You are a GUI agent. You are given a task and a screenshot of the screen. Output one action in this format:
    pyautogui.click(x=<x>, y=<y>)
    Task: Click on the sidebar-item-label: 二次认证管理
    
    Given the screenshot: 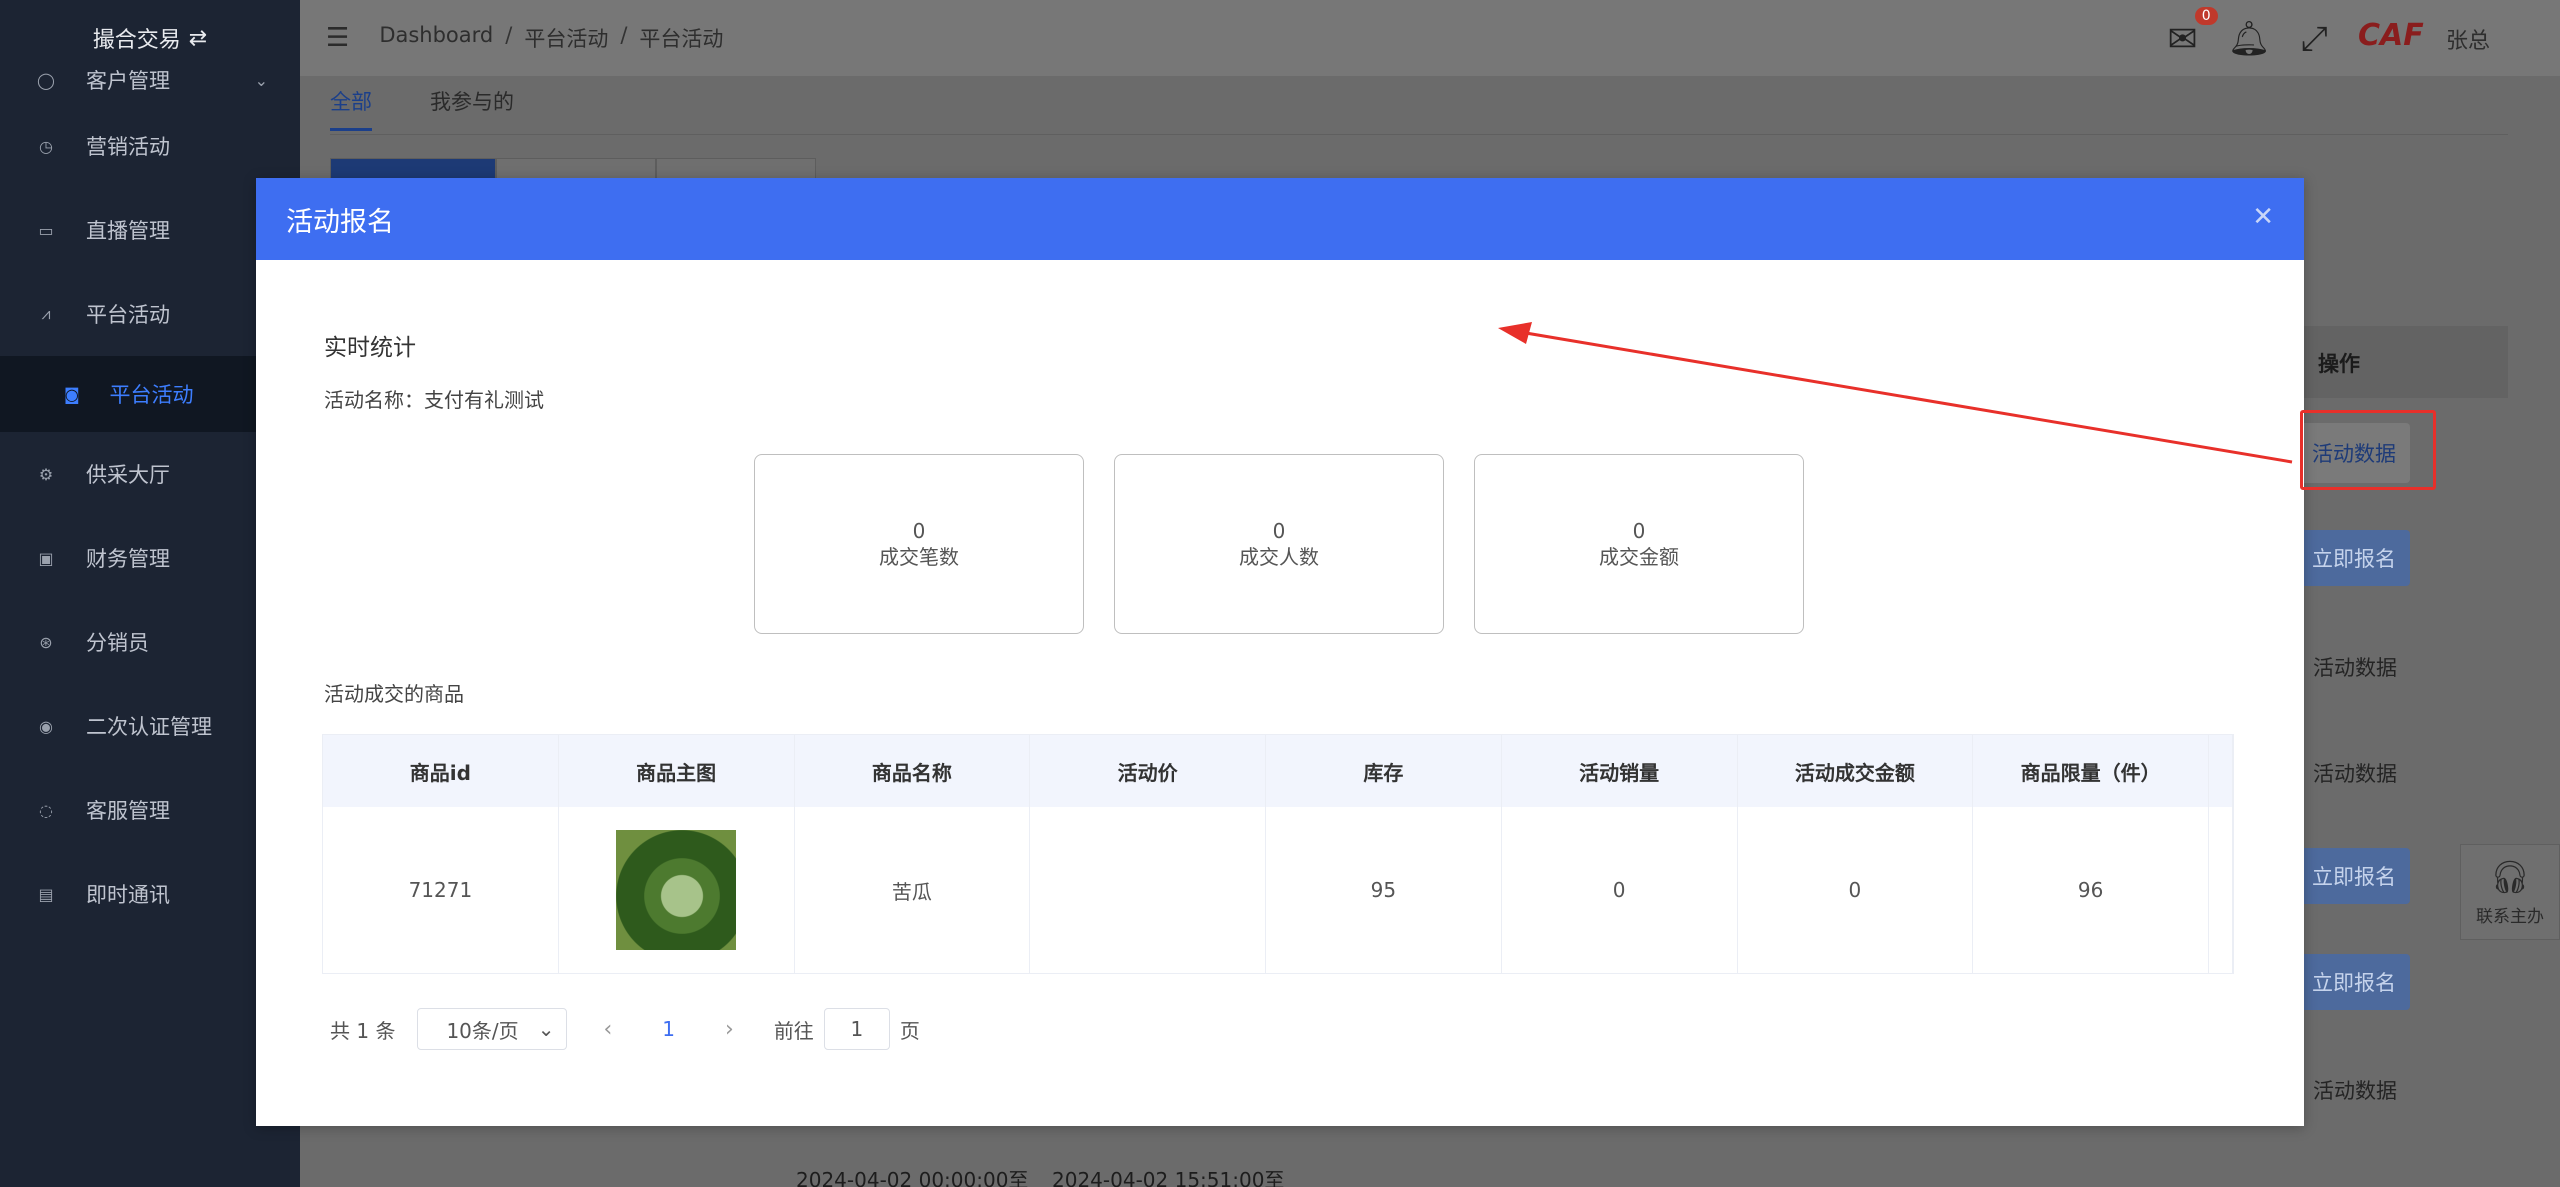 What is the action you would take?
    pyautogui.click(x=149, y=727)
    